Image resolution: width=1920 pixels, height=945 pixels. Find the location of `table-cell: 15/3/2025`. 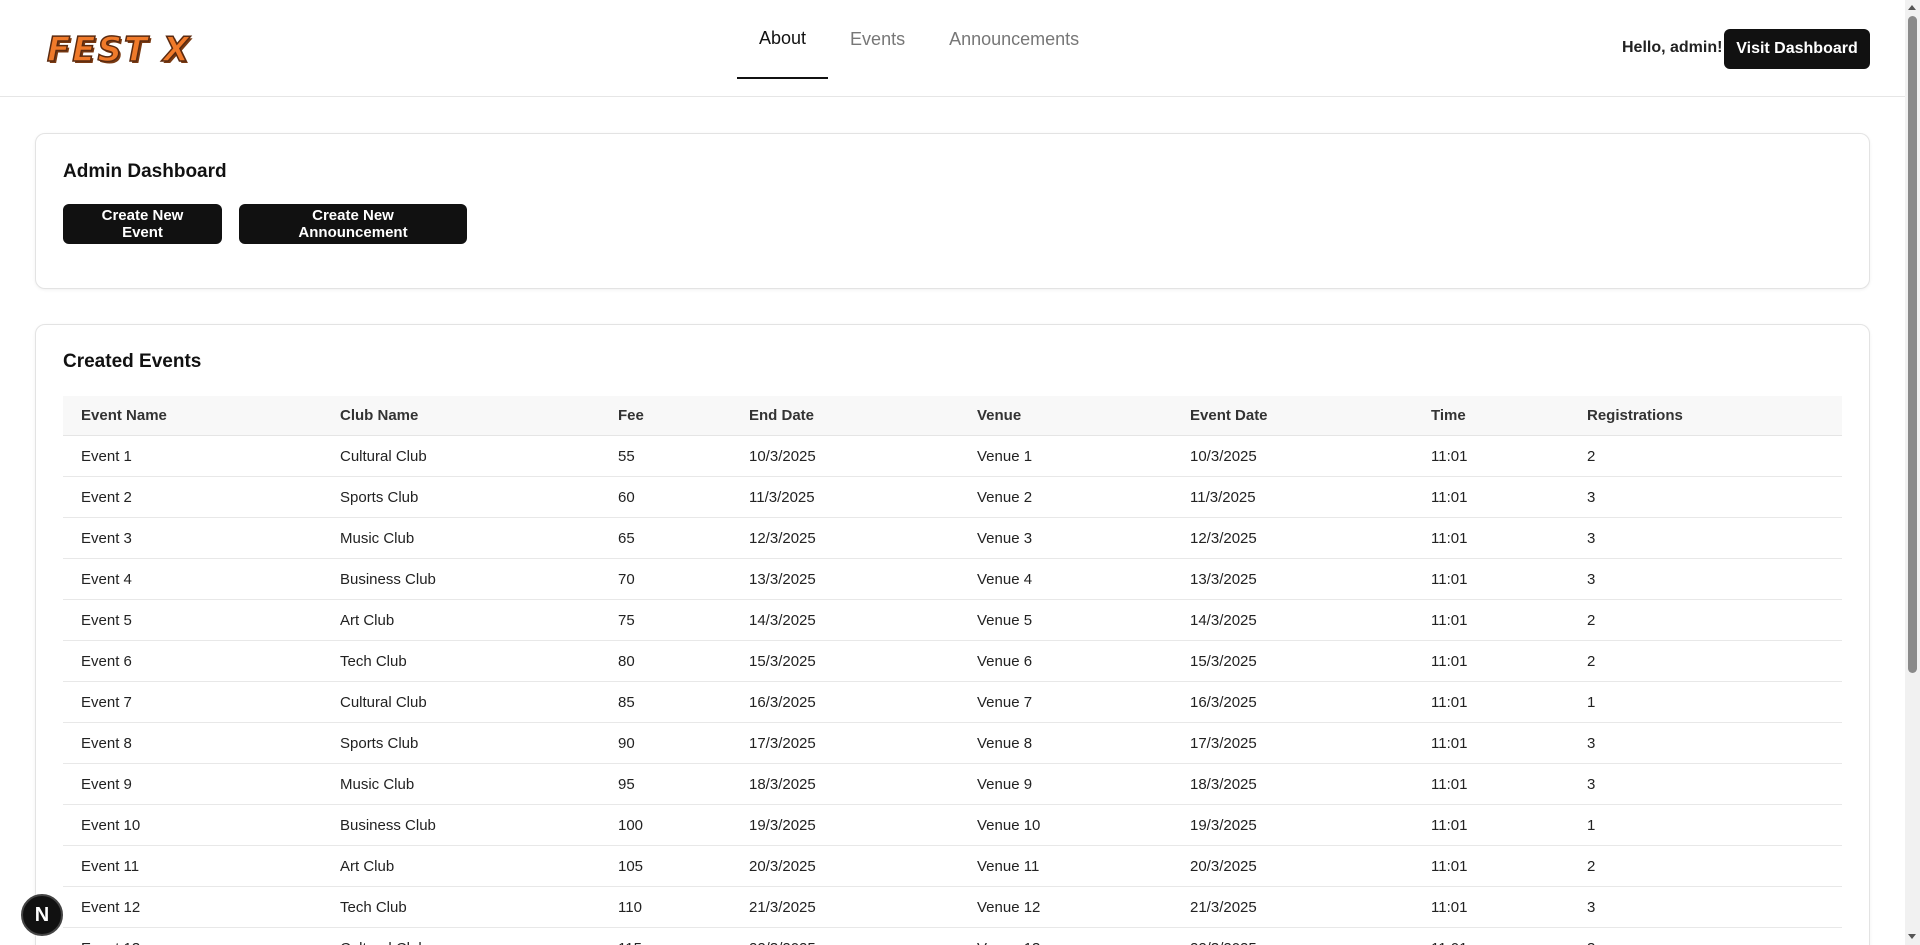

table-cell: 15/3/2025 is located at coordinates (1223, 661).